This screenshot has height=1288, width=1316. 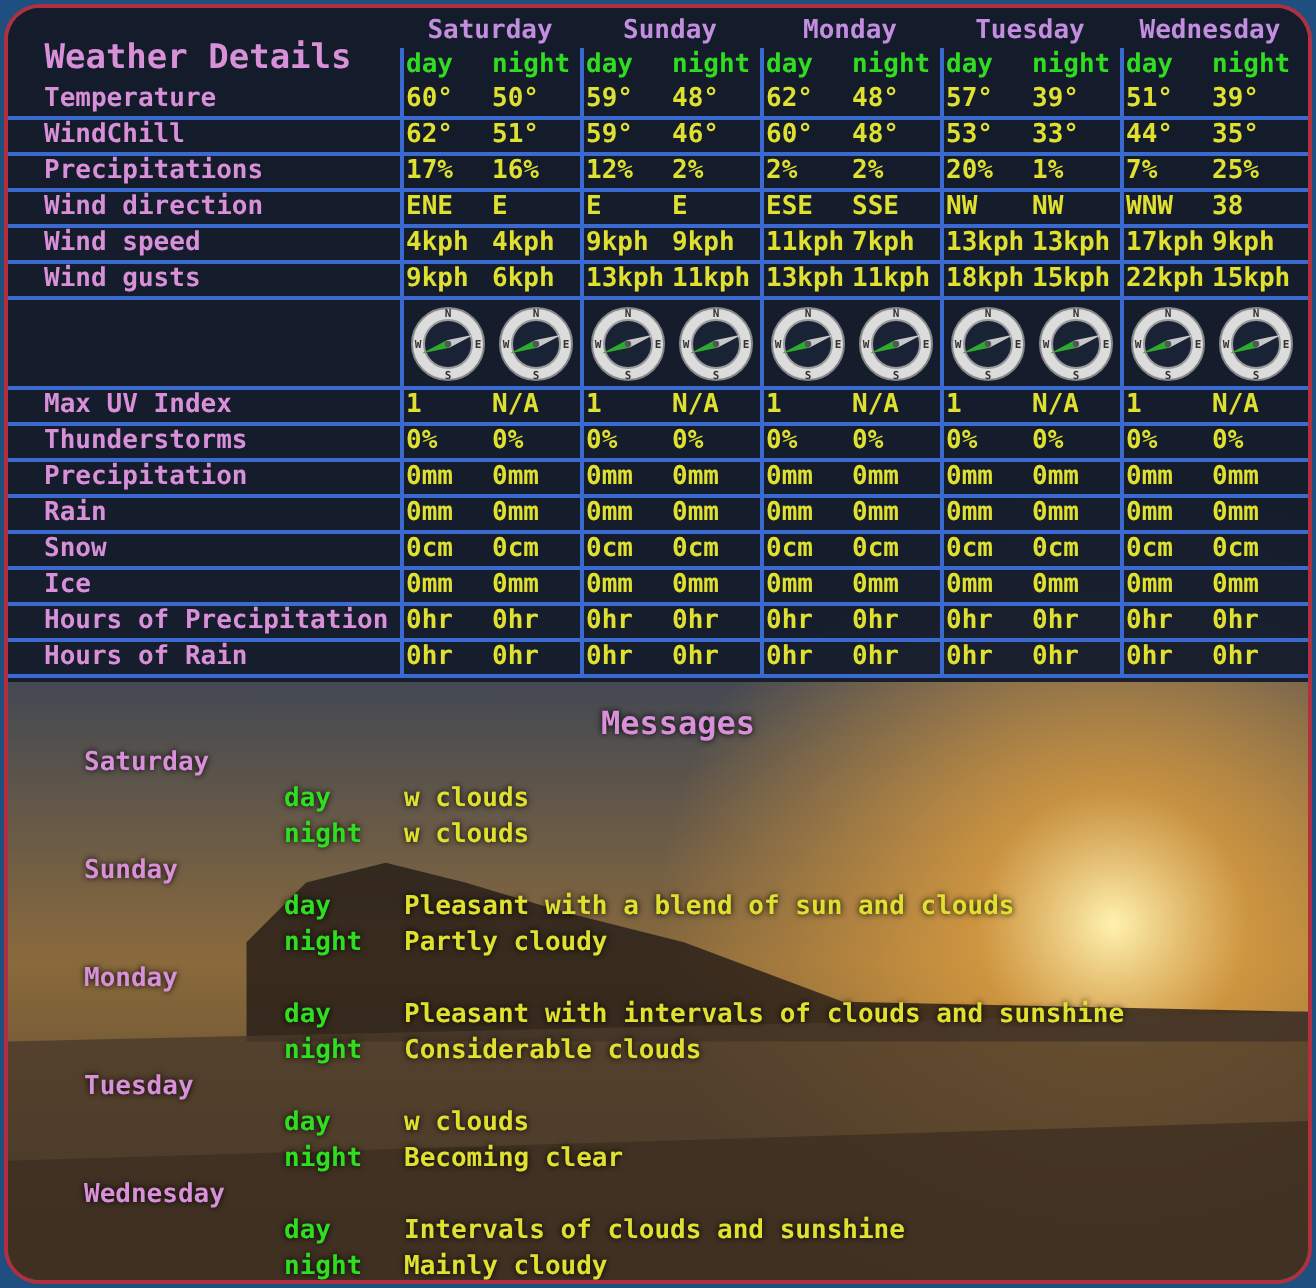 I want to click on day-heading: Sunday, so click(x=670, y=32).